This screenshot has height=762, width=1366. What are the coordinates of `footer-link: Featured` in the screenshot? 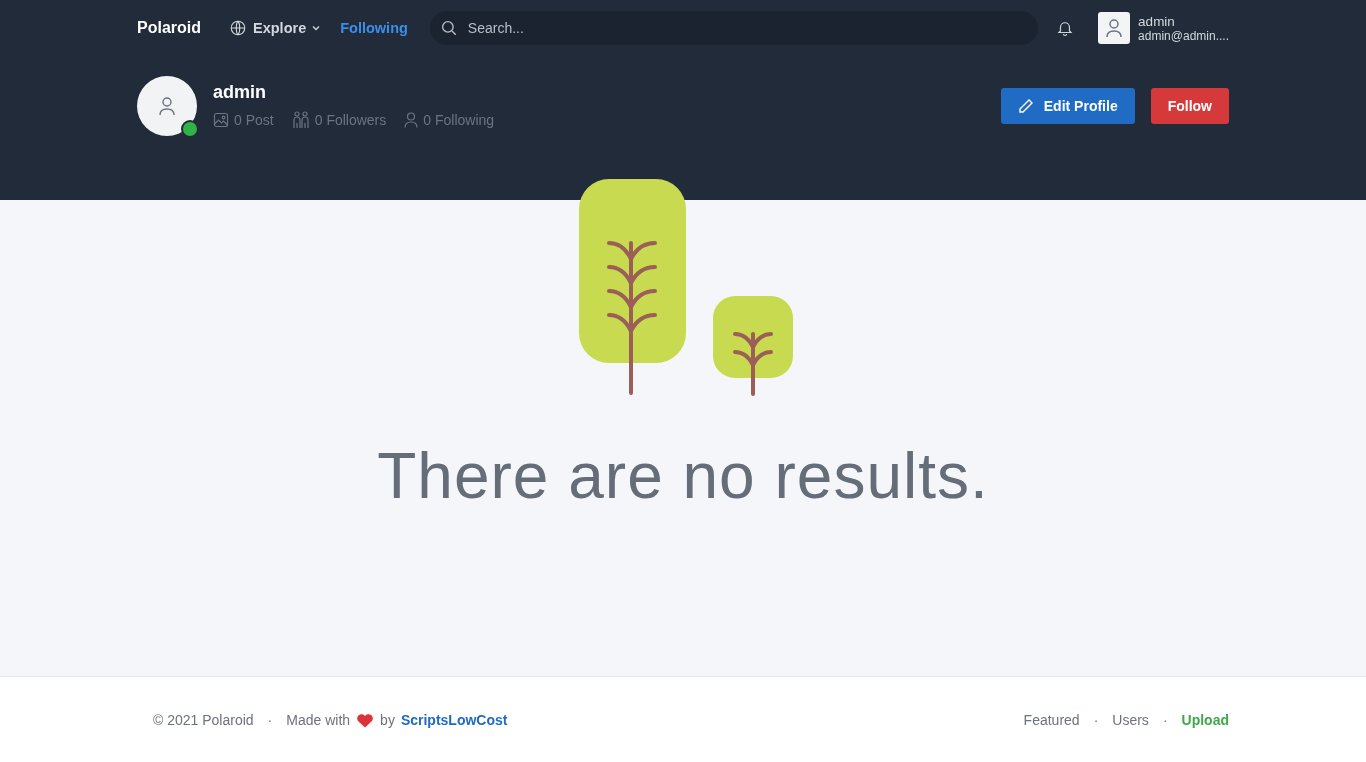 It's located at (1051, 719).